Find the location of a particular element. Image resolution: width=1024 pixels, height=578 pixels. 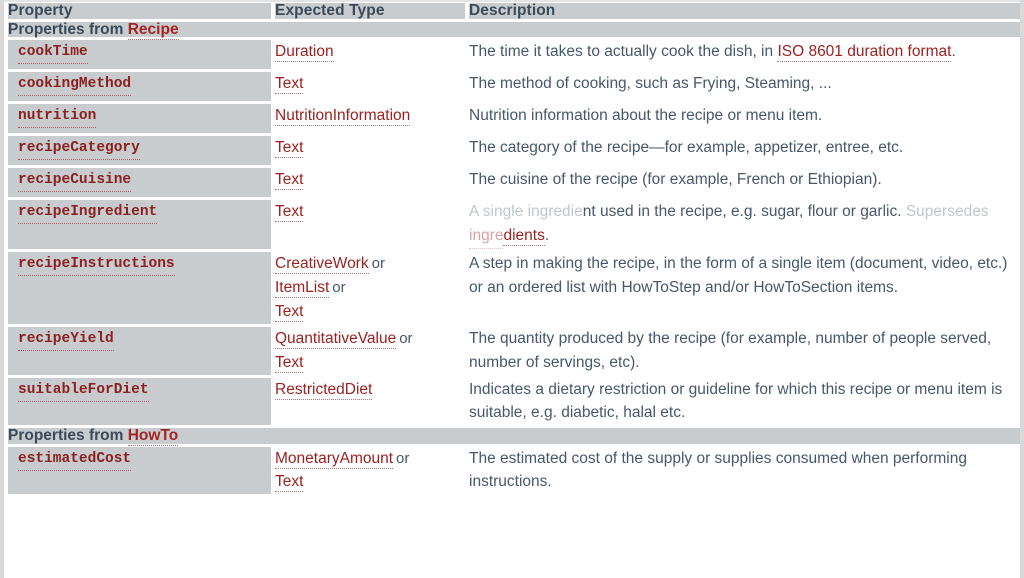

description-link: dients is located at coordinates (524, 236).